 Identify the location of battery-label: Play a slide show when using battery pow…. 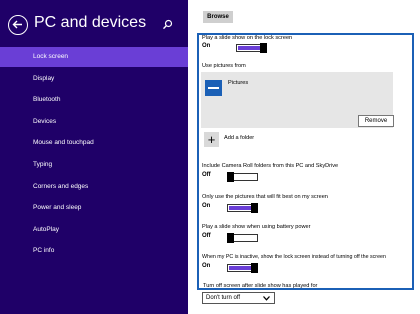
(256, 227).